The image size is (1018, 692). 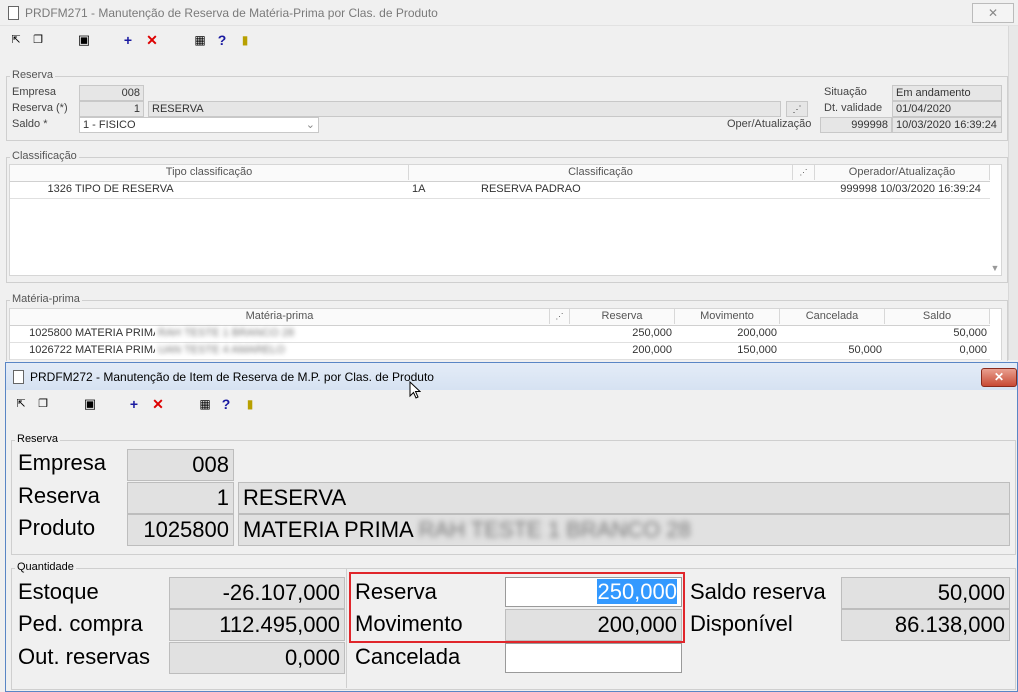 What do you see at coordinates (328, 529) in the screenshot?
I see `produto-desc-text: MATERIA PRIMA` at bounding box center [328, 529].